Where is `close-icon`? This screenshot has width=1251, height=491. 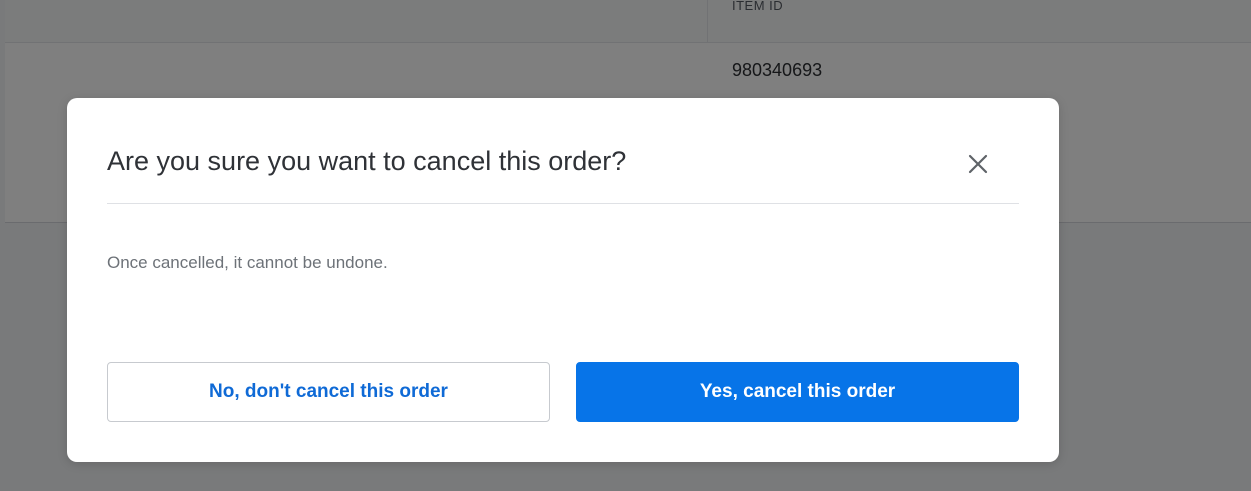
close-icon is located at coordinates (978, 164).